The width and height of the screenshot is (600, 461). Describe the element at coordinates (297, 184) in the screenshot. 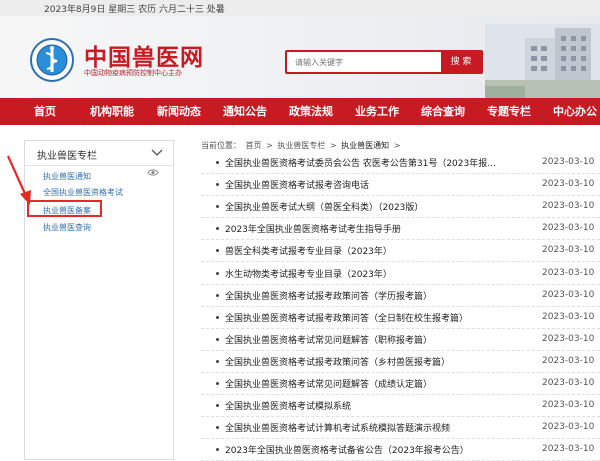

I see `list-item-title: 全国执业兽医资格考试报考咨询电话` at that location.